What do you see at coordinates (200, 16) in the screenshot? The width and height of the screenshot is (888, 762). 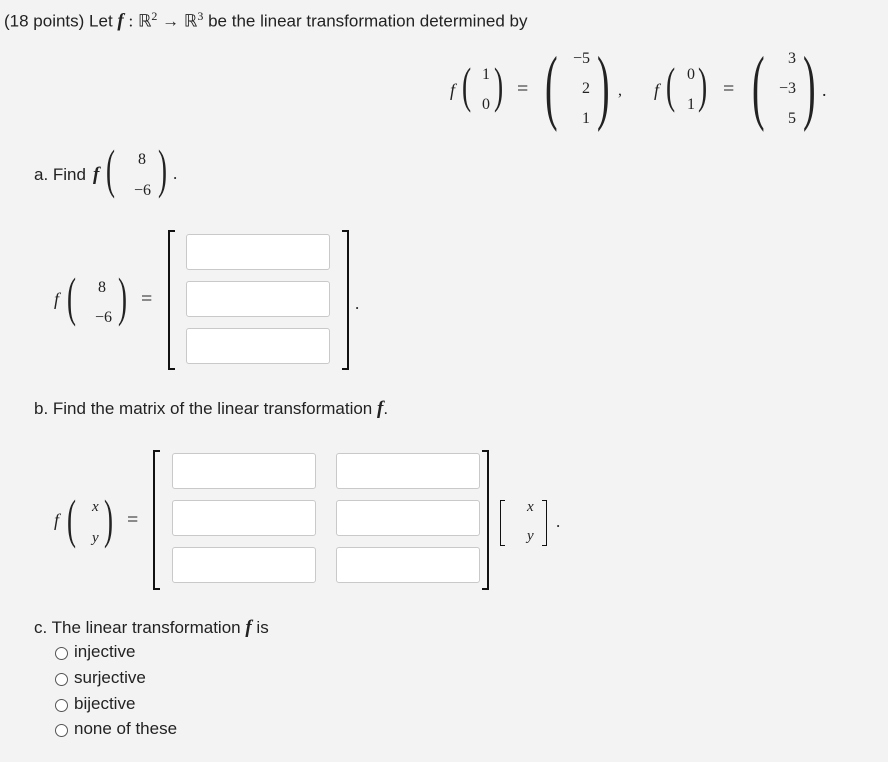 I see `codomain-exponent: 3` at bounding box center [200, 16].